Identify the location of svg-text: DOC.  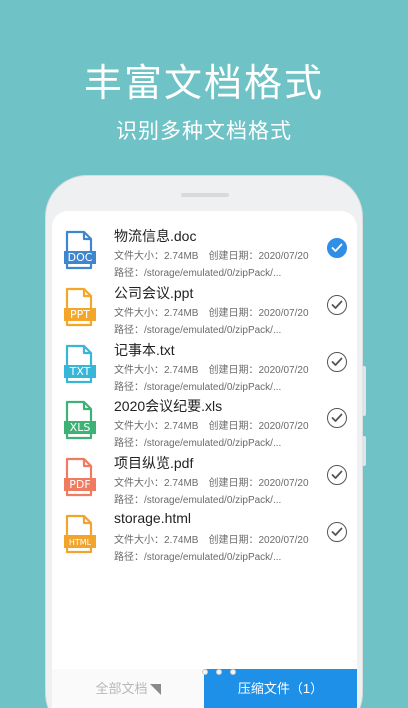
(80, 257).